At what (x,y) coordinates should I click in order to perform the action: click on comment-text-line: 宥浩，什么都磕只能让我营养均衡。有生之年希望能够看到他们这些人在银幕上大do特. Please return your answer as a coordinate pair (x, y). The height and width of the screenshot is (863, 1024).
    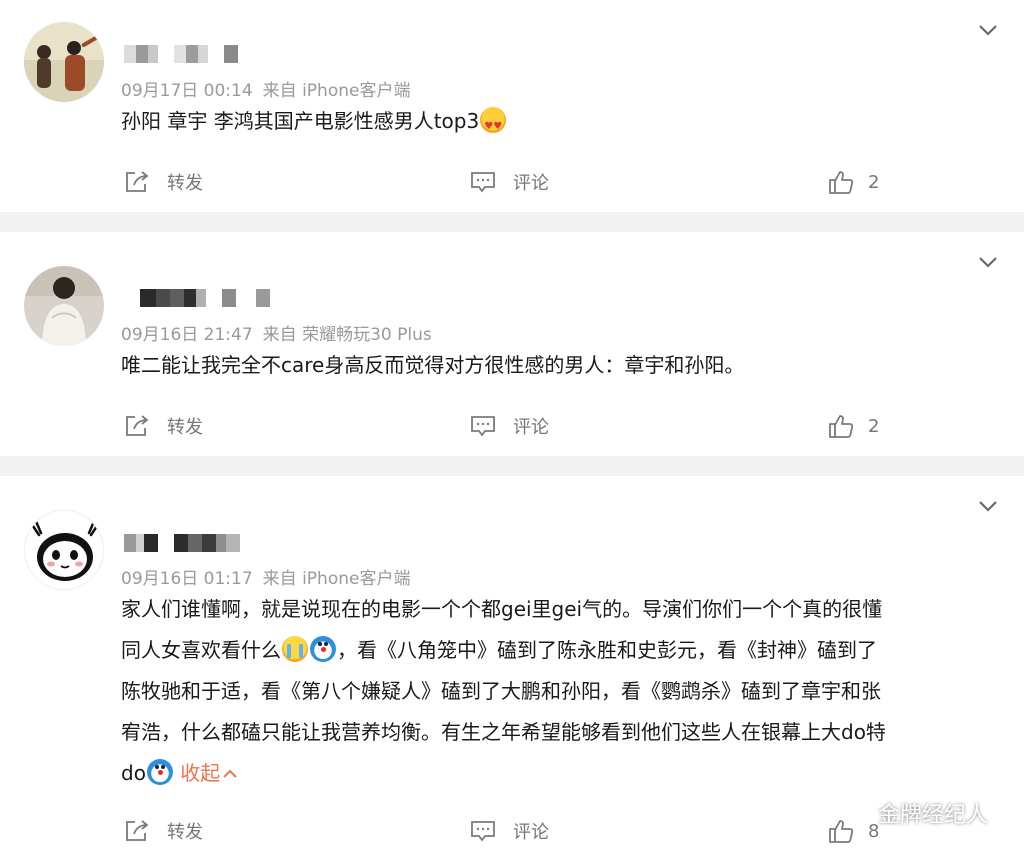
    Looking at the image, I should click on (503, 732).